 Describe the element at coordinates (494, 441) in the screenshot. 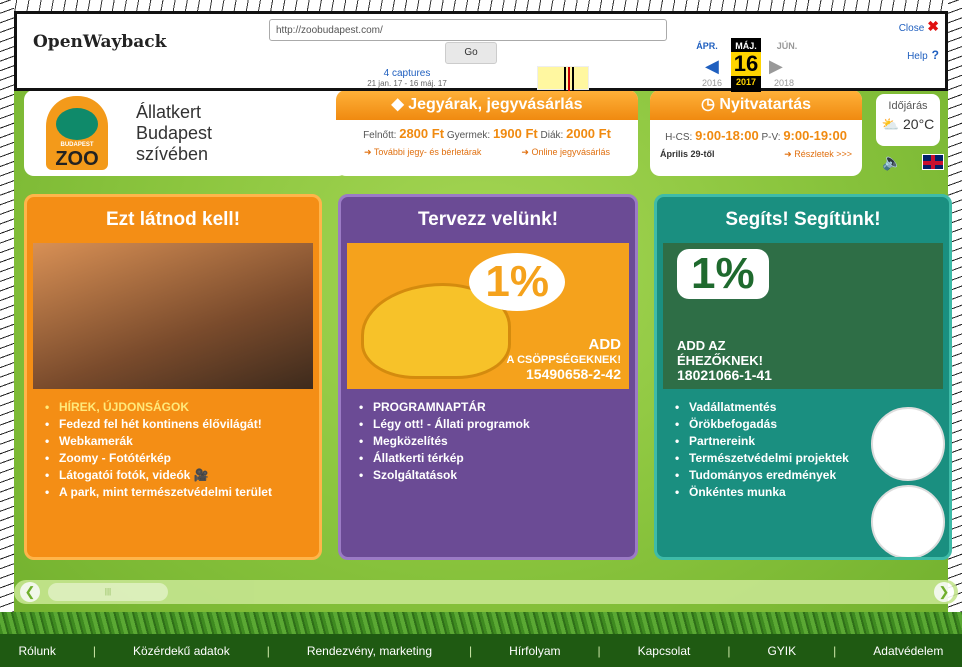

I see `list-item: Megközelítés` at that location.